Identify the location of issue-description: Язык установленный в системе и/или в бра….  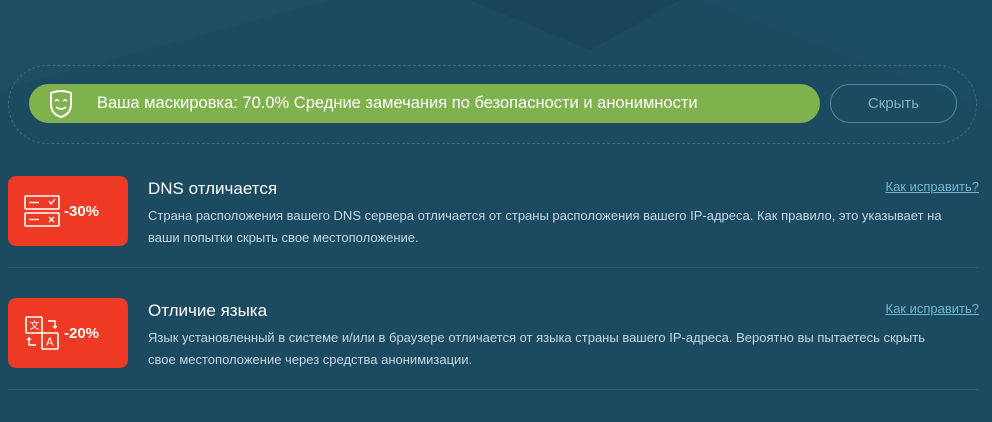
(536, 348).